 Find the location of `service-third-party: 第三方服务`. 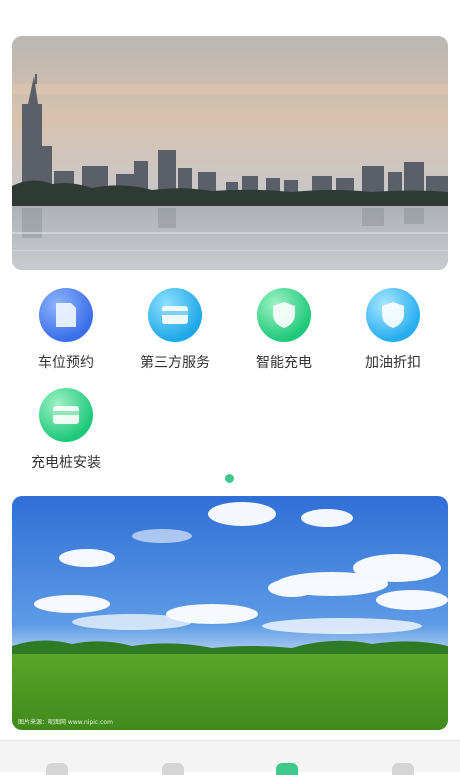

service-third-party: 第三方服务 is located at coordinates (175, 330).